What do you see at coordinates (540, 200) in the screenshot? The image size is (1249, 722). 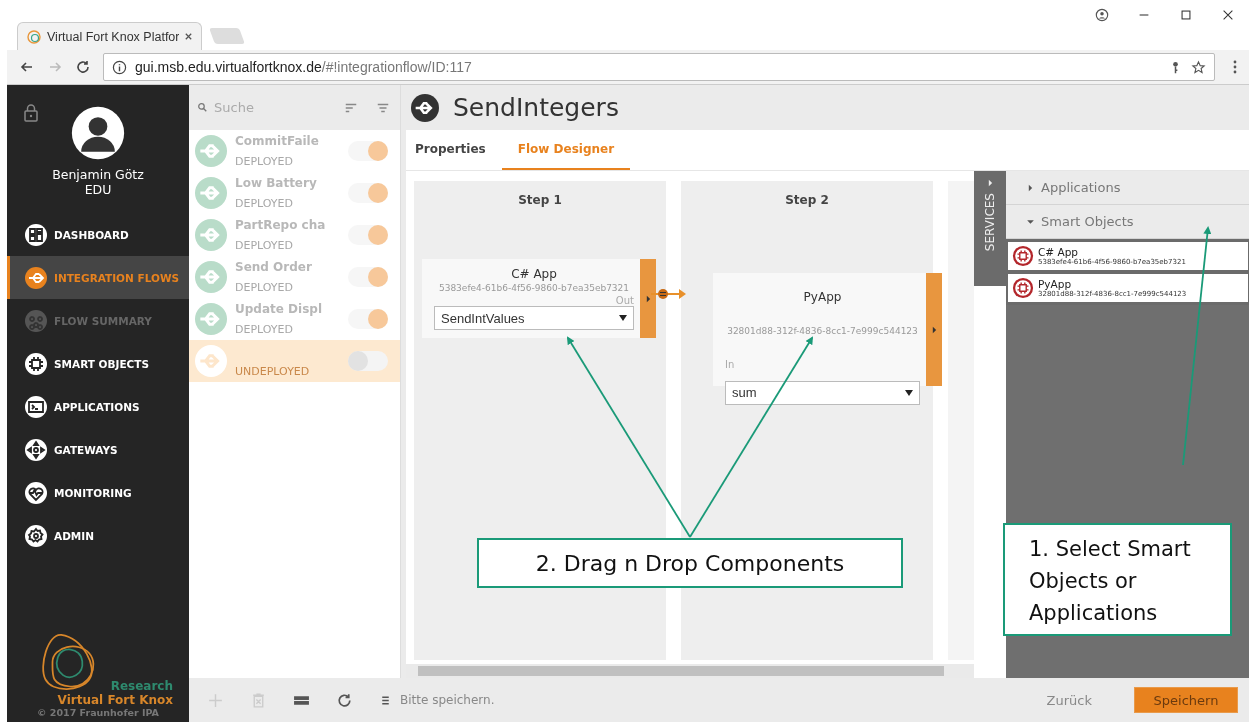 I see `step-title: Step 1` at bounding box center [540, 200].